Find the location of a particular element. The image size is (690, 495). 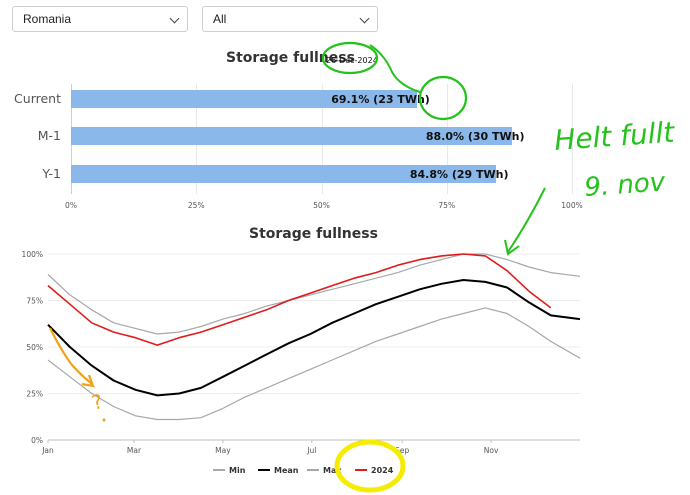

bar-category-label: Y-1 is located at coordinates (51, 173).